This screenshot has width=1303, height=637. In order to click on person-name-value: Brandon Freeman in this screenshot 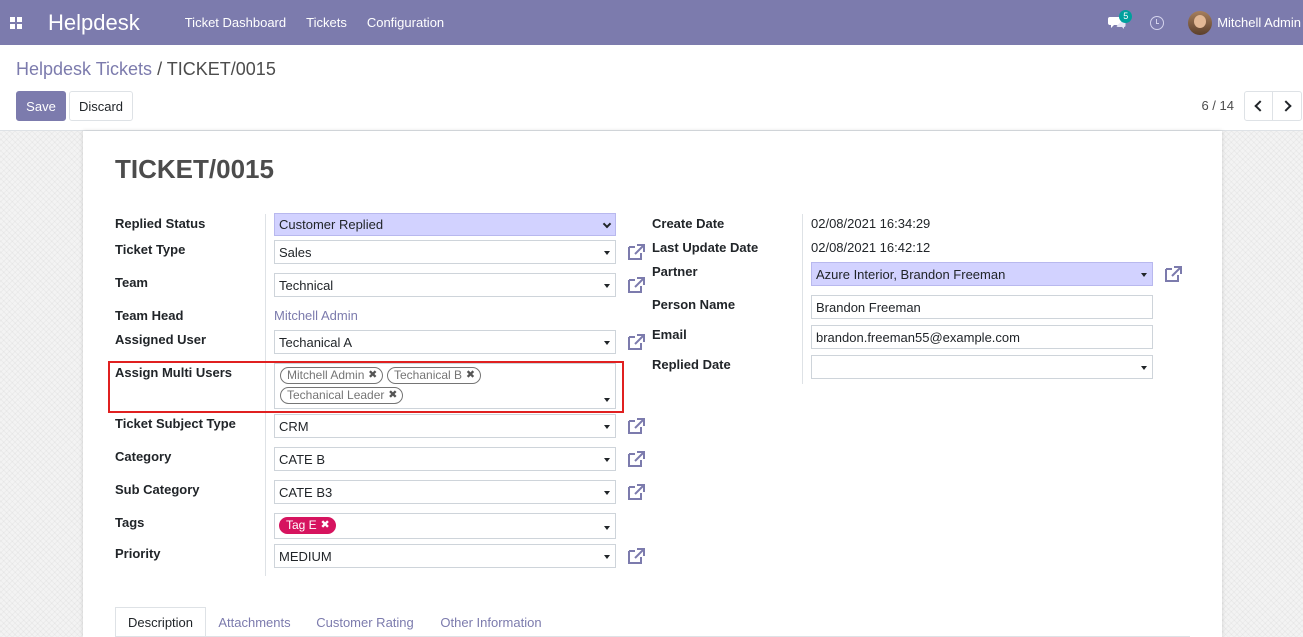, I will do `click(868, 307)`.